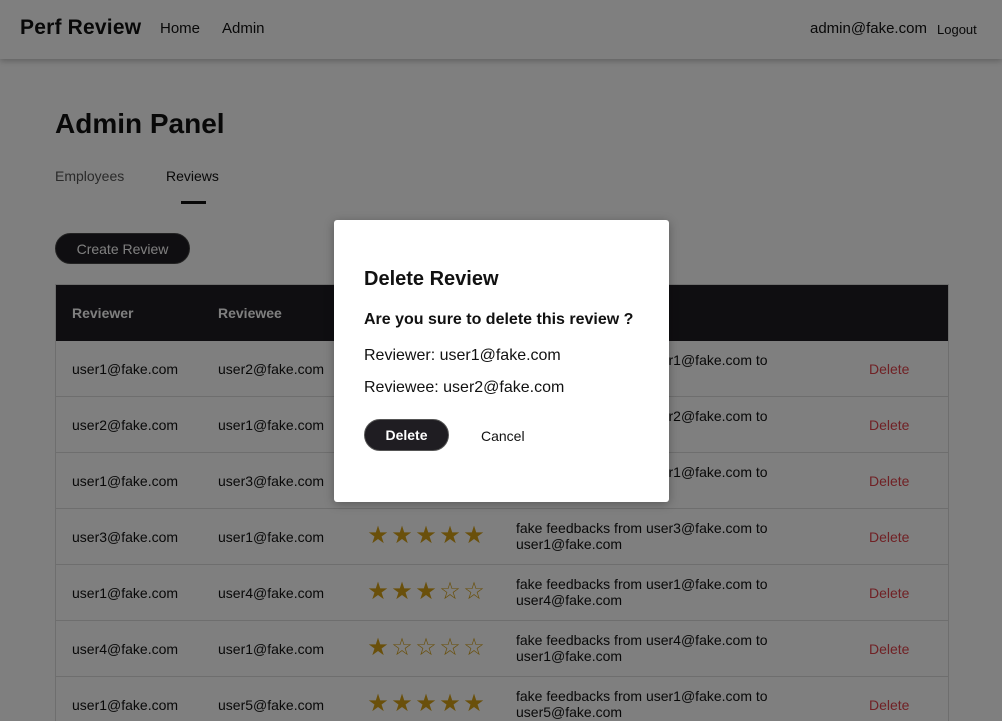  I want to click on confirm-delete-button: Delete, so click(406, 435).